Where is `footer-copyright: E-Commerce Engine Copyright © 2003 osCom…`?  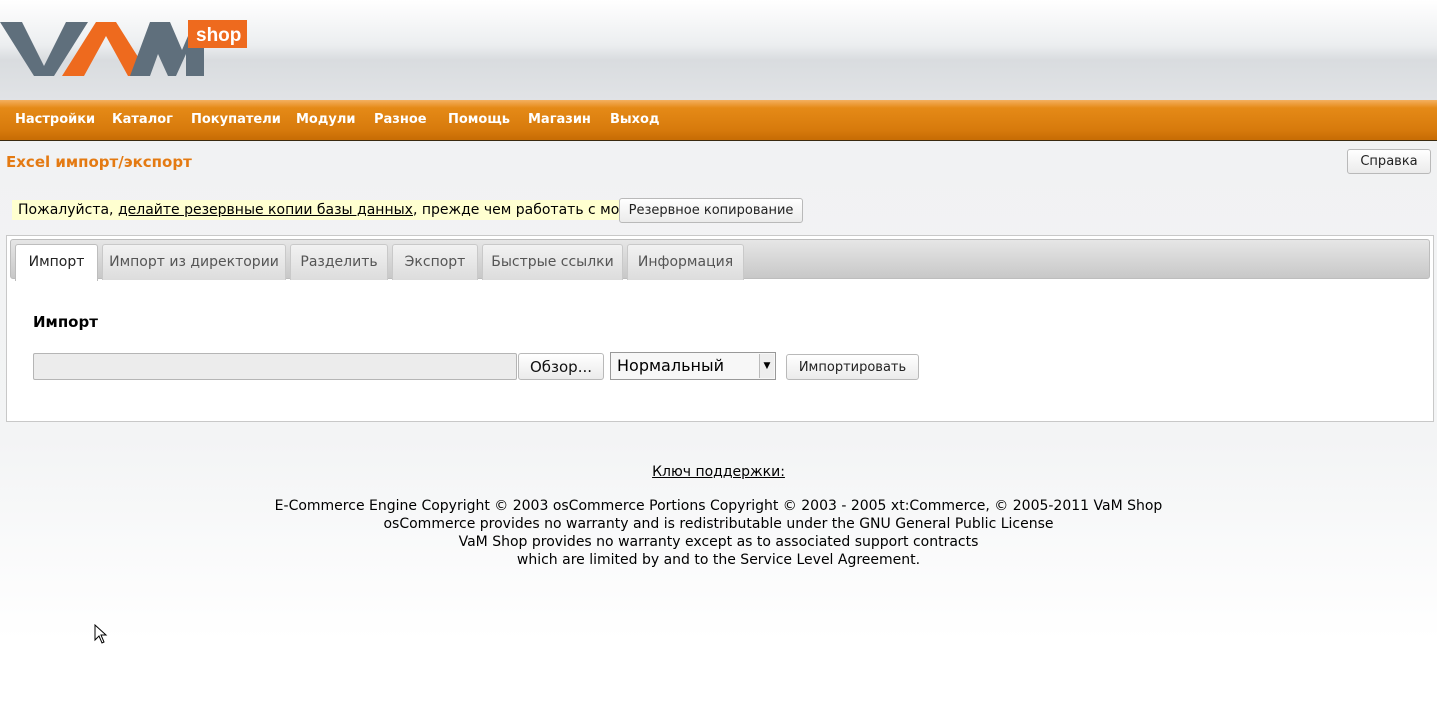
footer-copyright: E-Commerce Engine Copyright © 2003 osCom… is located at coordinates (718, 533).